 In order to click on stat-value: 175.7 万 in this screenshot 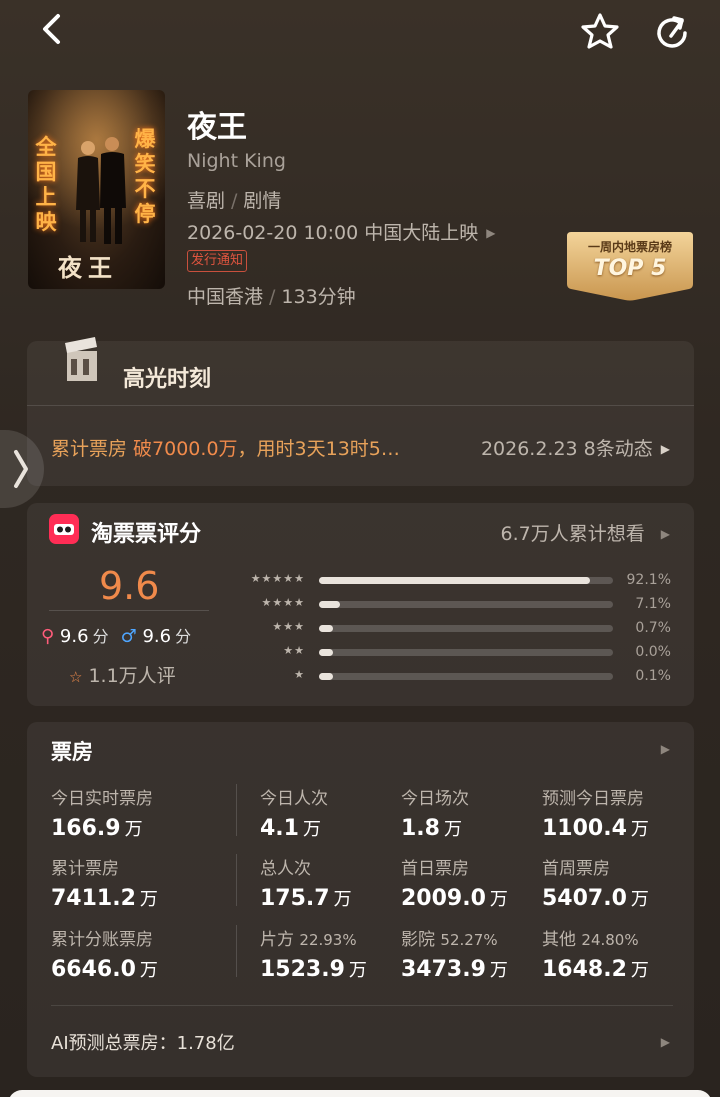, I will do `click(335, 898)`.